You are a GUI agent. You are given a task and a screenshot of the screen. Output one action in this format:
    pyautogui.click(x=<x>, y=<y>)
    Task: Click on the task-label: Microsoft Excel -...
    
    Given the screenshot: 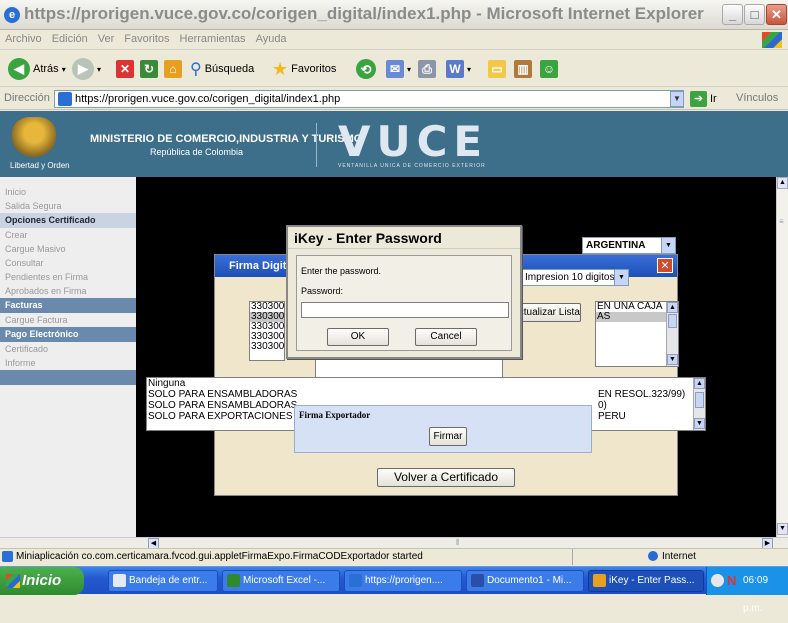 What is the action you would take?
    pyautogui.click(x=284, y=580)
    